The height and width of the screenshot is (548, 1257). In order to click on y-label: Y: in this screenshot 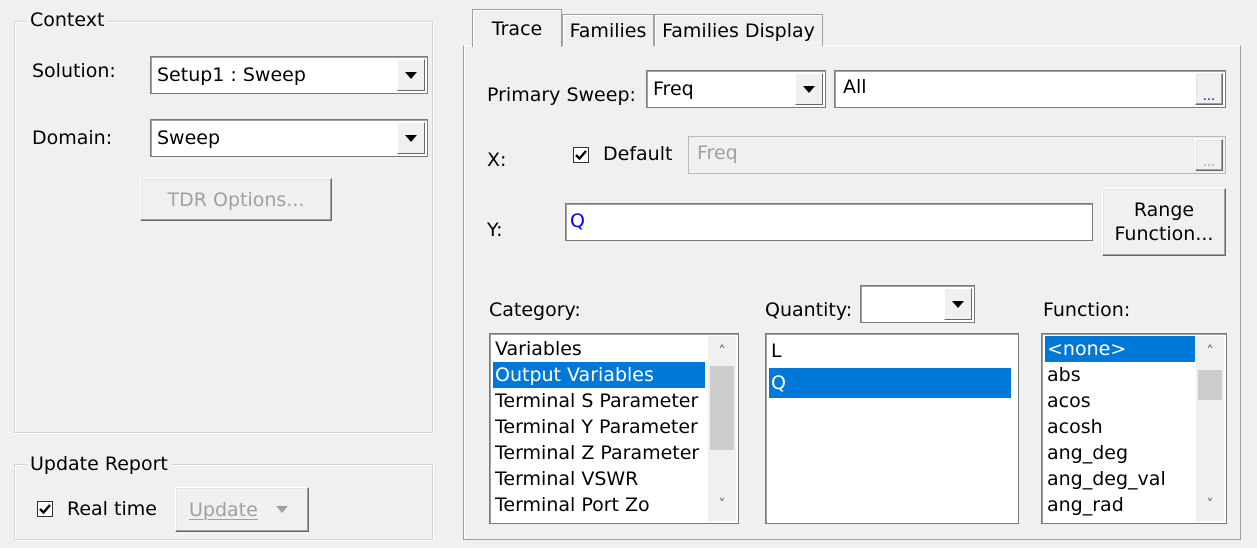, I will do `click(495, 230)`.